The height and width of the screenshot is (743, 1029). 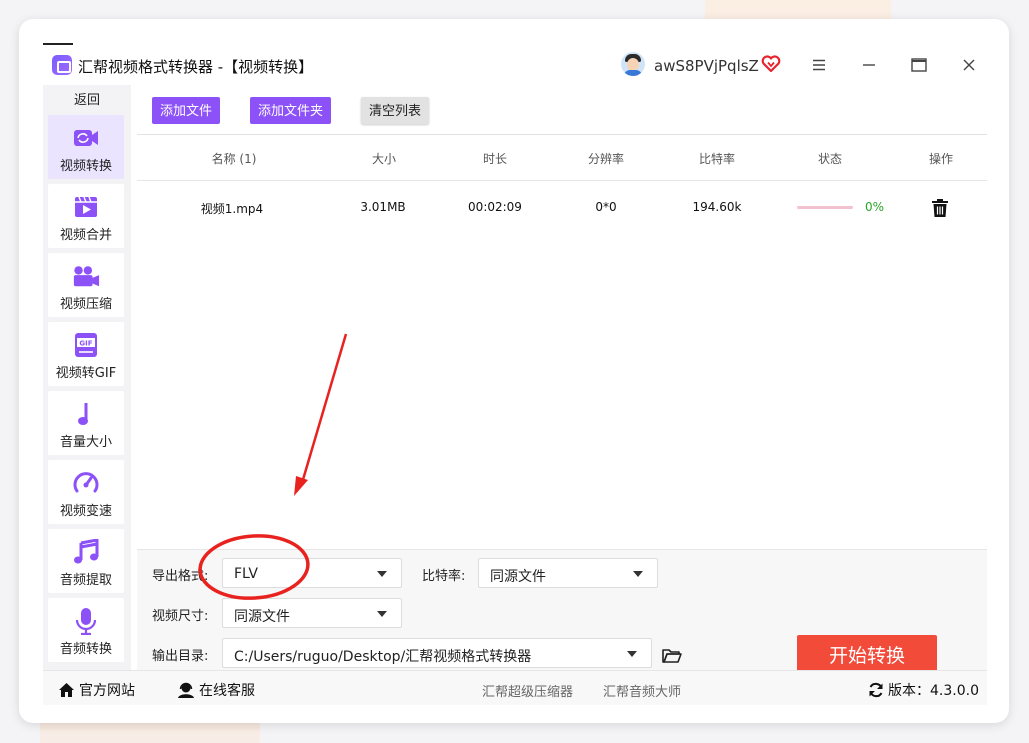 I want to click on progress-bar, so click(x=825, y=207).